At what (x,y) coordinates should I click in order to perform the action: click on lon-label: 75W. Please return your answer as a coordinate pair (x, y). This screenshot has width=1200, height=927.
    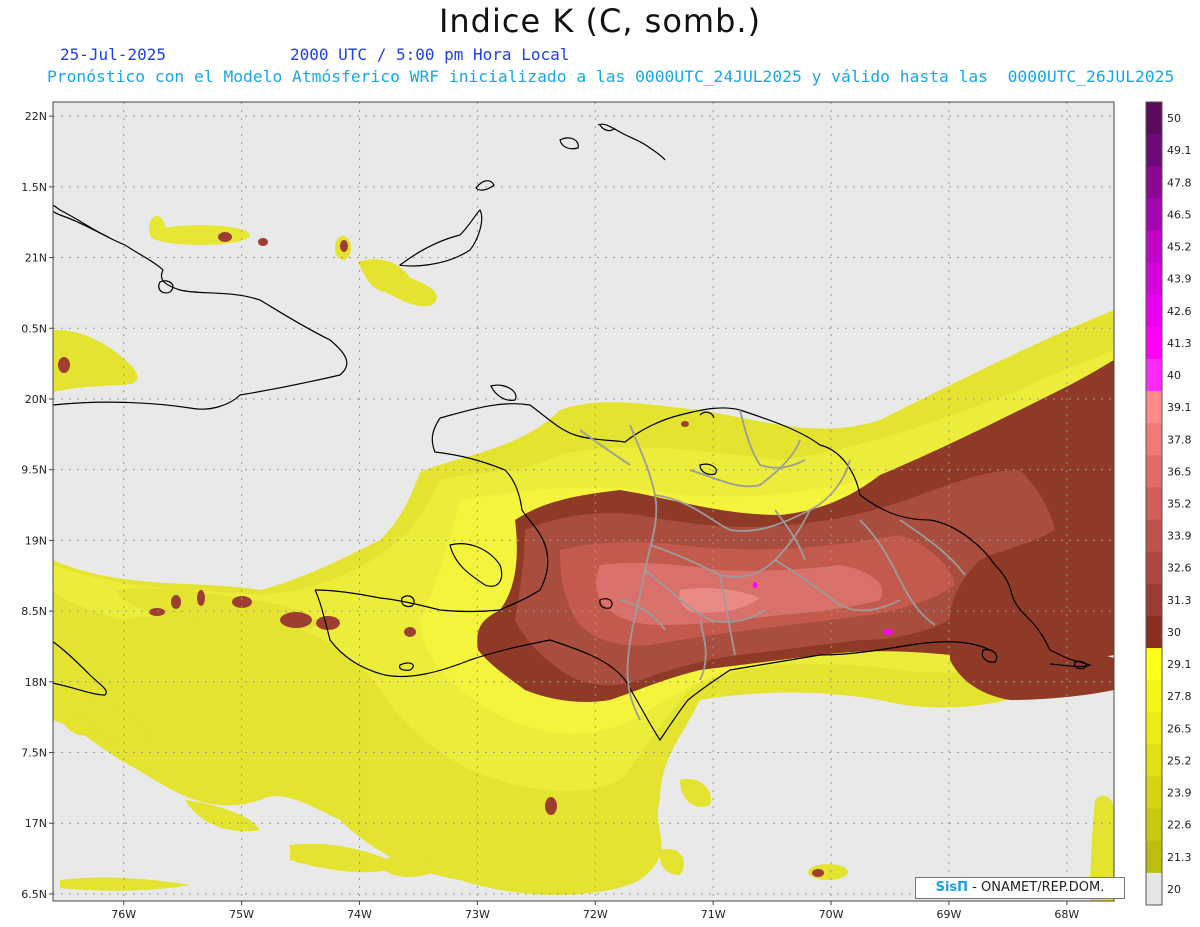
    Looking at the image, I should click on (241, 914).